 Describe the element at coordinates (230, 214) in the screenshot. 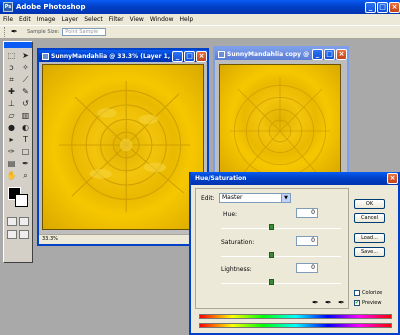

I see `hue-label: Hue:` at that location.